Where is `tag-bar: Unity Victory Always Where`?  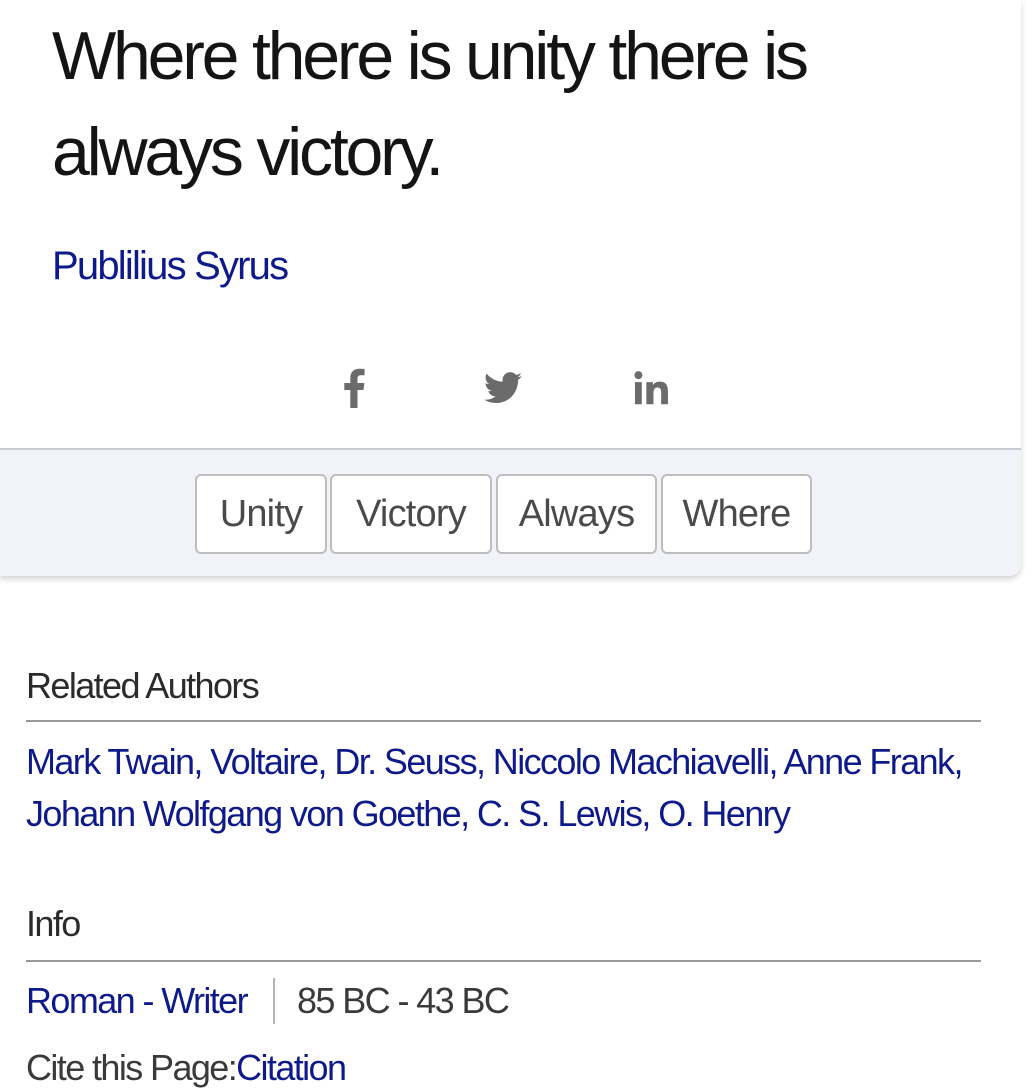
tag-bar: Unity Victory Always Where is located at coordinates (510, 512).